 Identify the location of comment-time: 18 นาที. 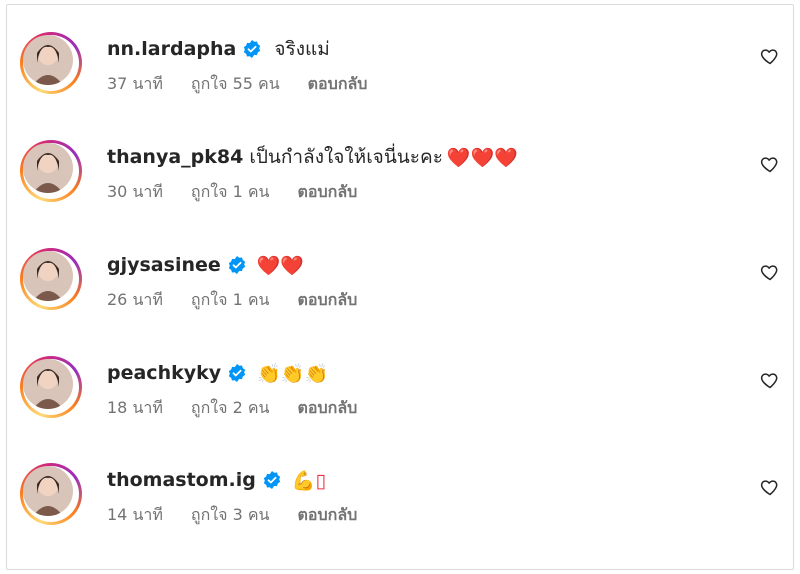
(135, 408).